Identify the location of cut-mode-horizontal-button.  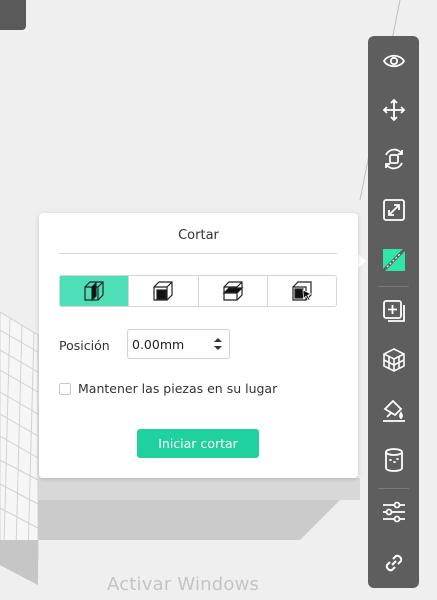
(164, 291).